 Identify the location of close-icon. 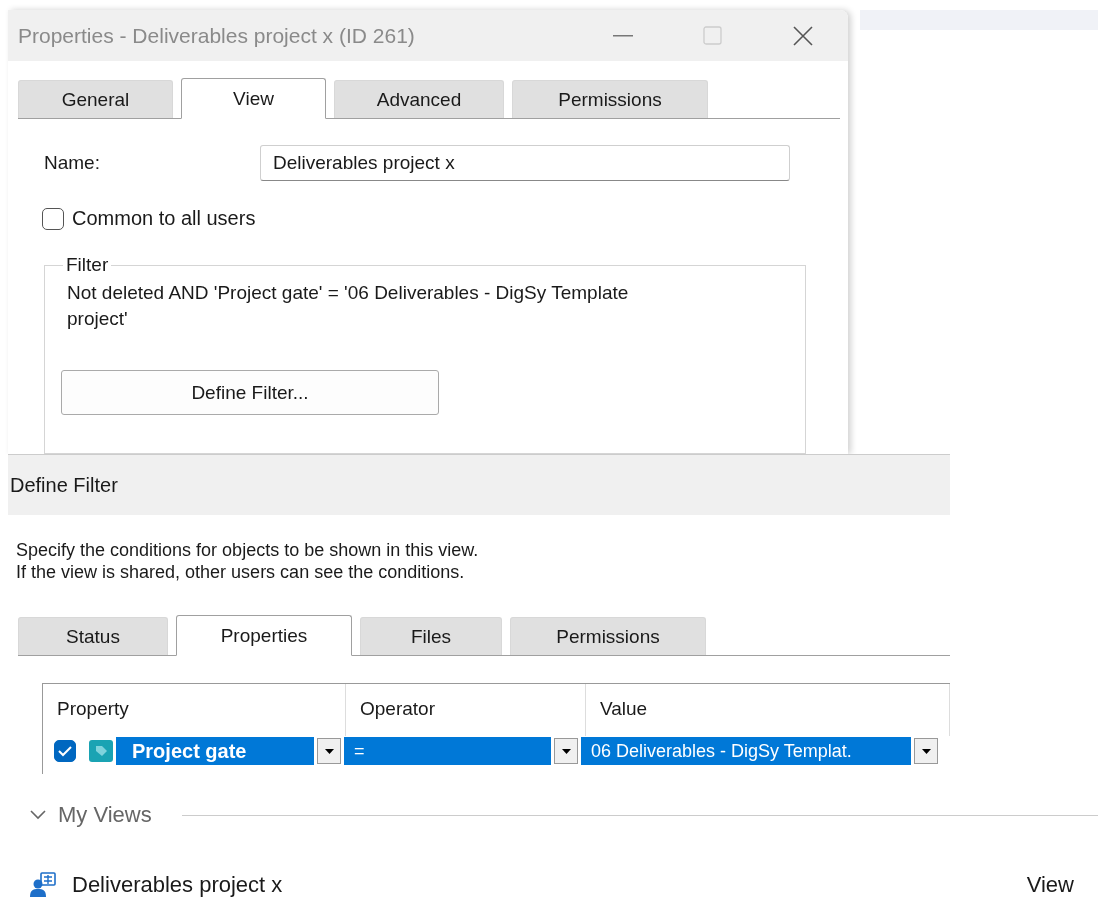
(803, 35).